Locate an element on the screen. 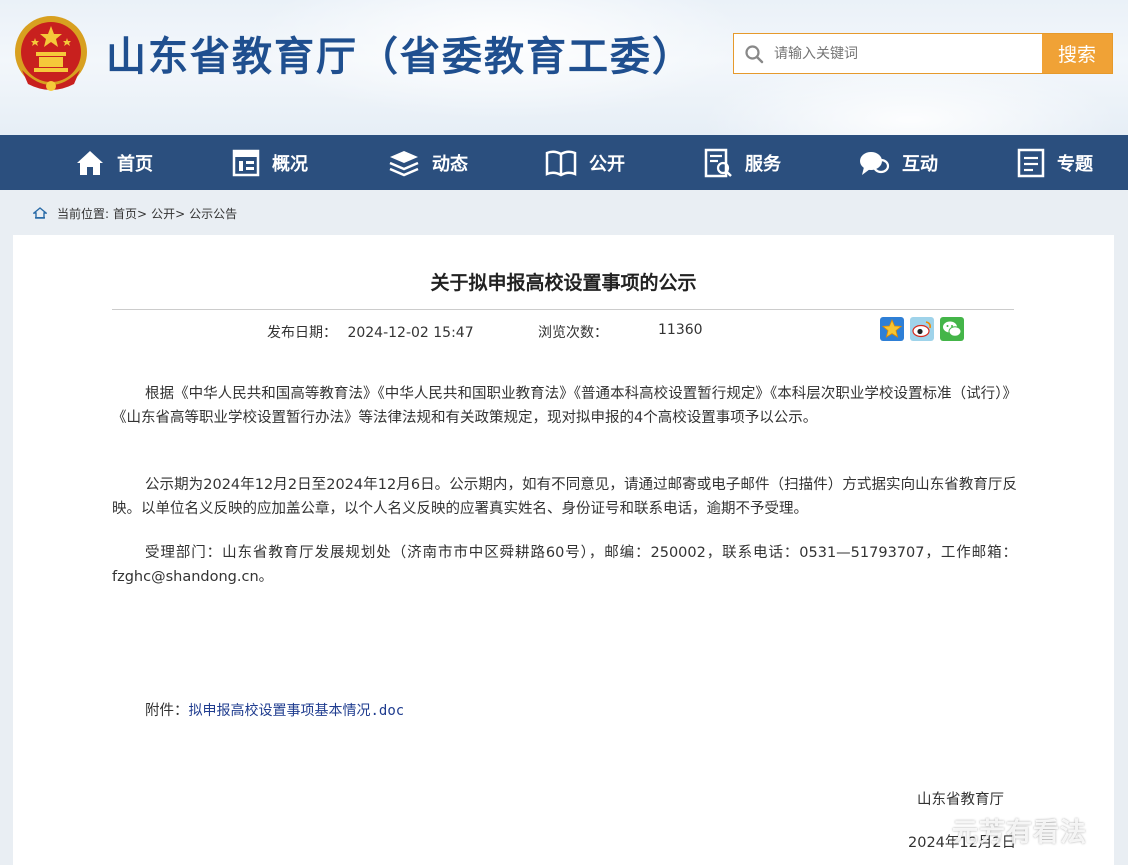 The height and width of the screenshot is (865, 1128). search-button: 搜索 is located at coordinates (1077, 53).